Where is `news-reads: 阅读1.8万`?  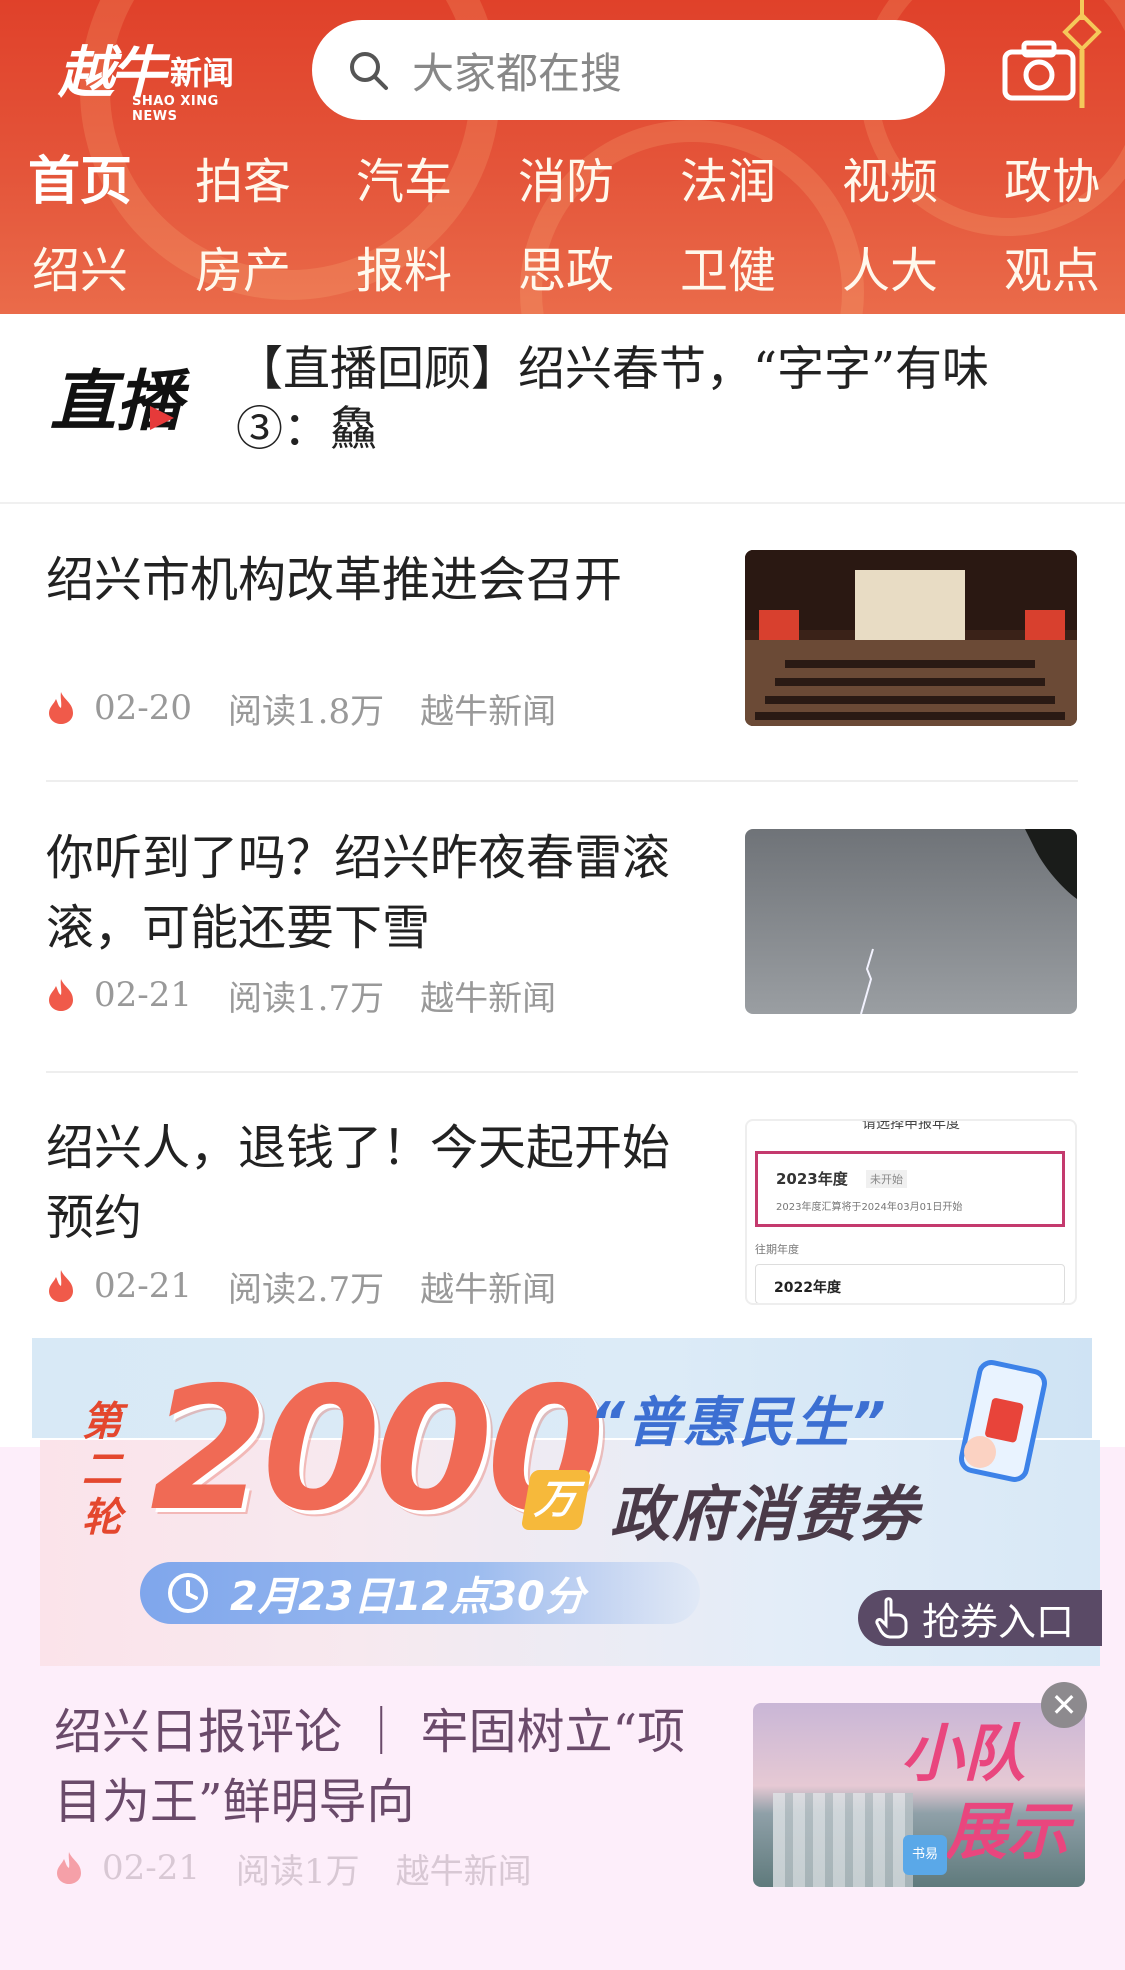
news-reads: 阅读1.8万 is located at coordinates (306, 711).